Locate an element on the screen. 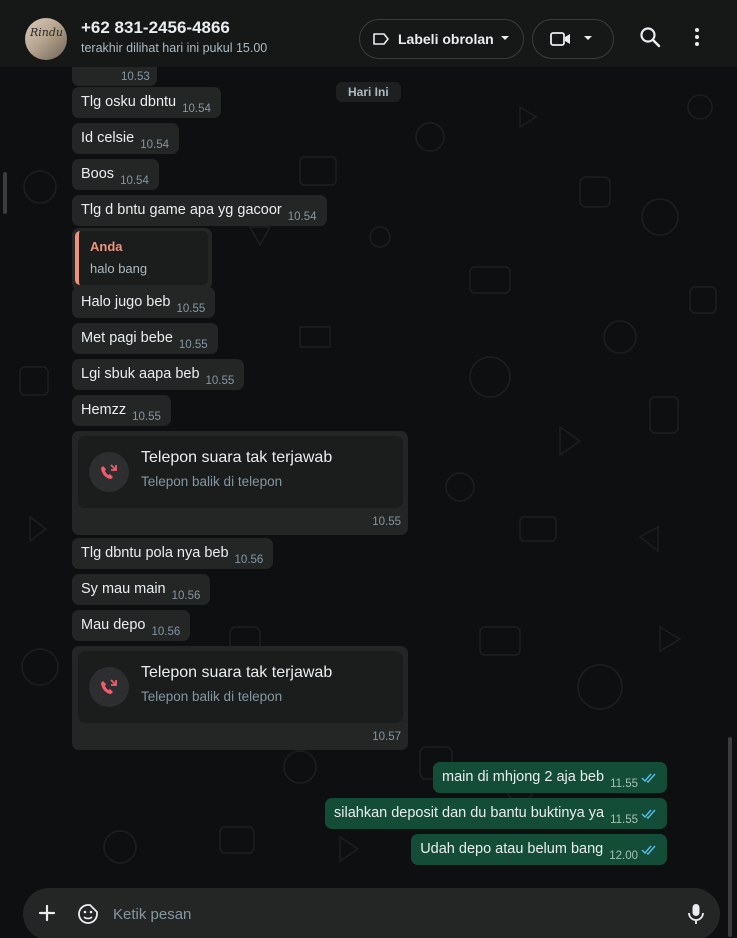 This screenshot has width=737, height=938. message-text: main di mhjong 2 aja beb is located at coordinates (523, 777).